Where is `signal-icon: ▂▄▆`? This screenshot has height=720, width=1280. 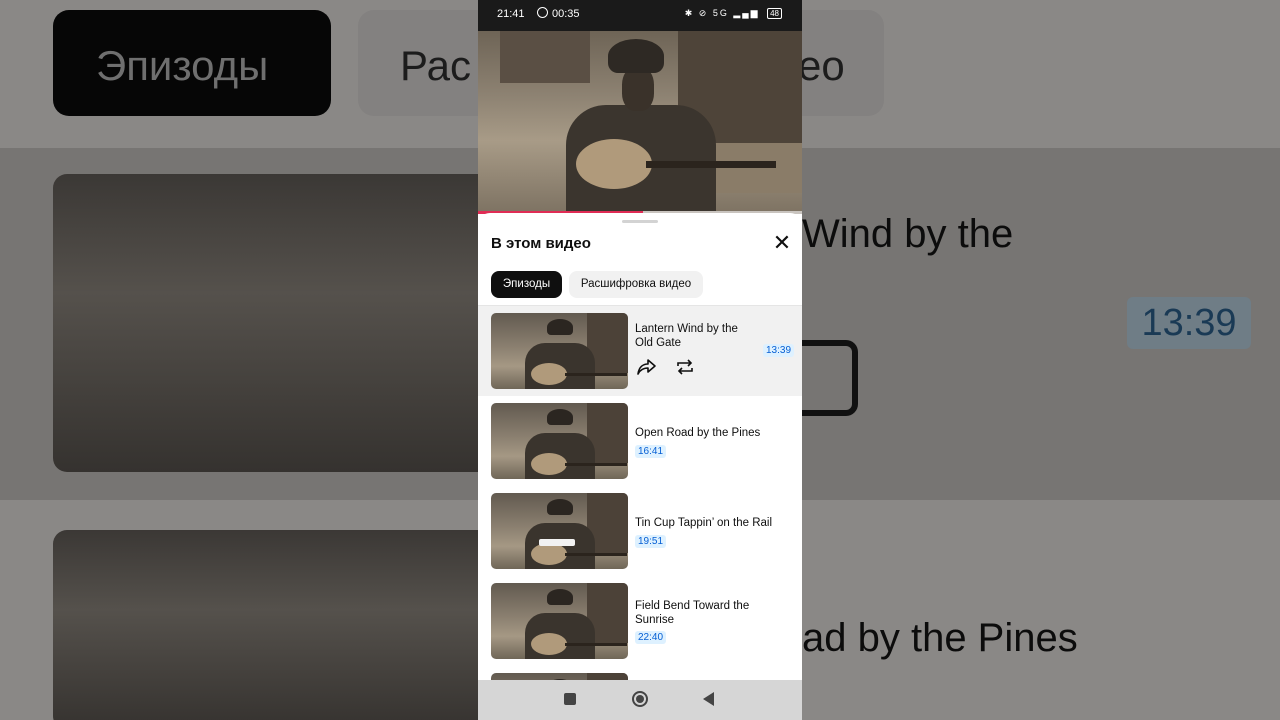
signal-icon: ▂▄▆ is located at coordinates (746, 13).